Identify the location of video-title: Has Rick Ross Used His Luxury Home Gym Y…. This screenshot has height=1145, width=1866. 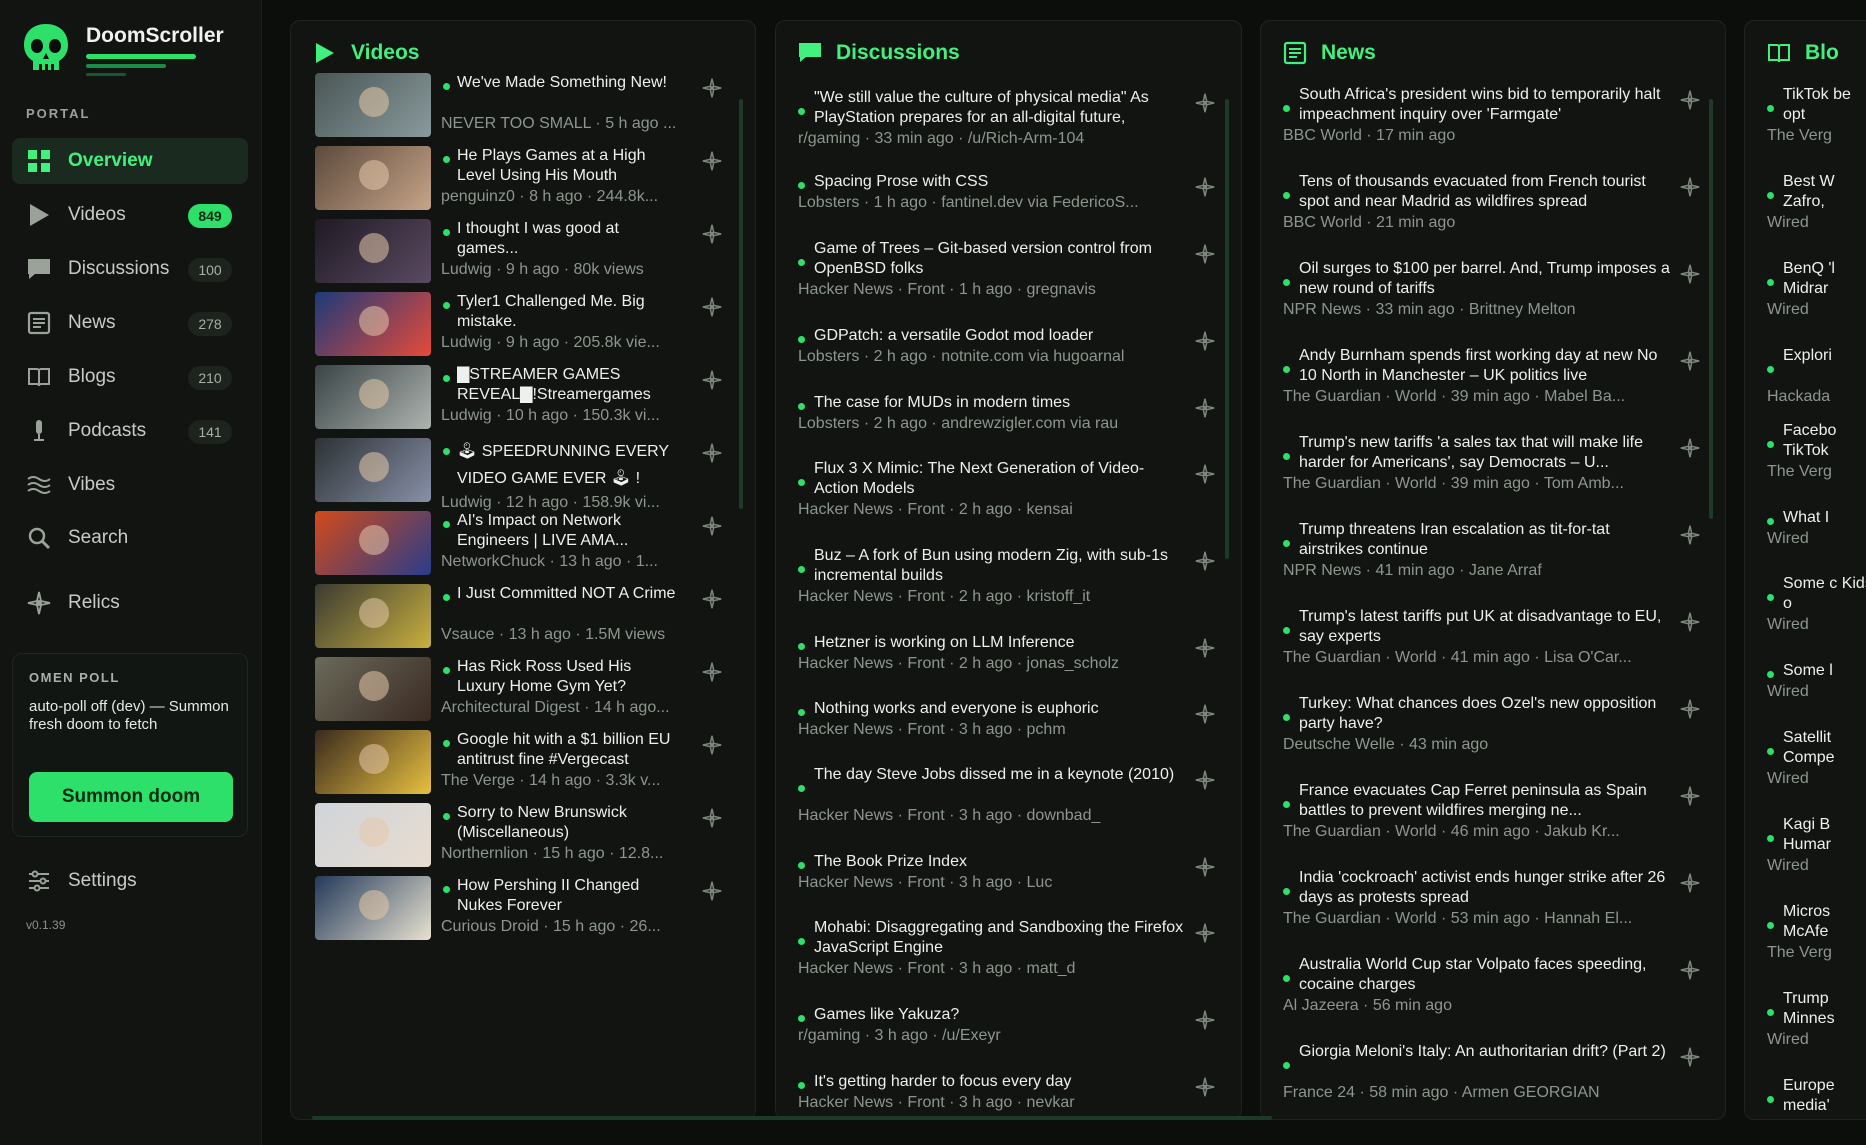
(570, 677).